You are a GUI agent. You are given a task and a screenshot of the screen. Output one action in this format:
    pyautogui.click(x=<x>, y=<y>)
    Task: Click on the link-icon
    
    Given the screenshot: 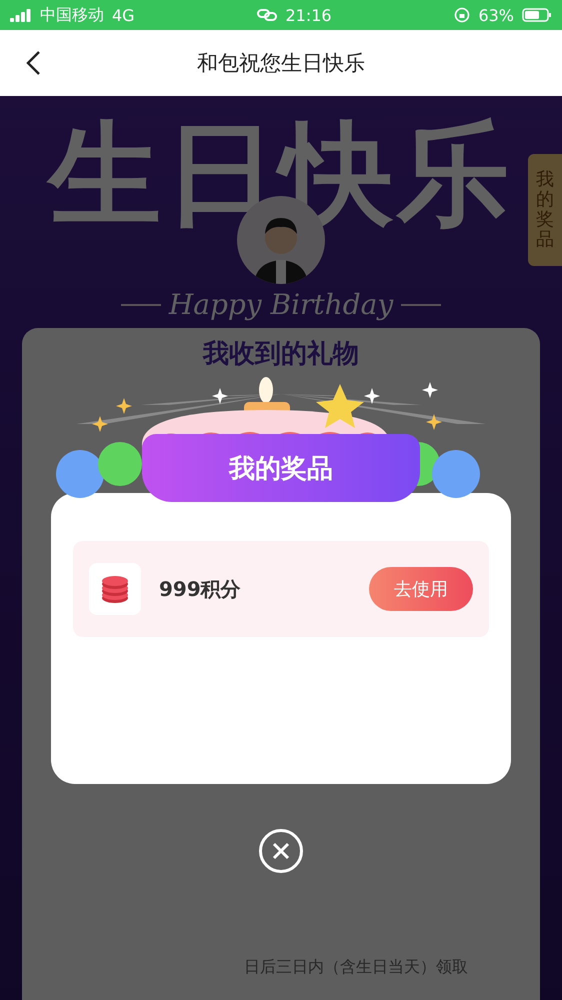 What is the action you would take?
    pyautogui.click(x=267, y=15)
    